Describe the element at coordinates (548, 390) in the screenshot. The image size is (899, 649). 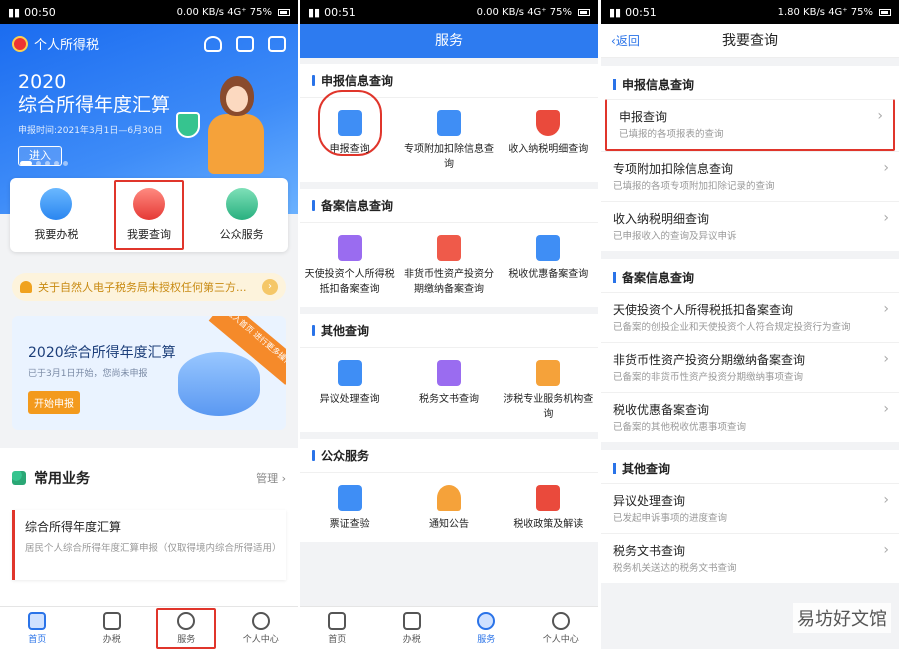
I see `tax-agency-query-item: 涉税专业服务机构查询` at that location.